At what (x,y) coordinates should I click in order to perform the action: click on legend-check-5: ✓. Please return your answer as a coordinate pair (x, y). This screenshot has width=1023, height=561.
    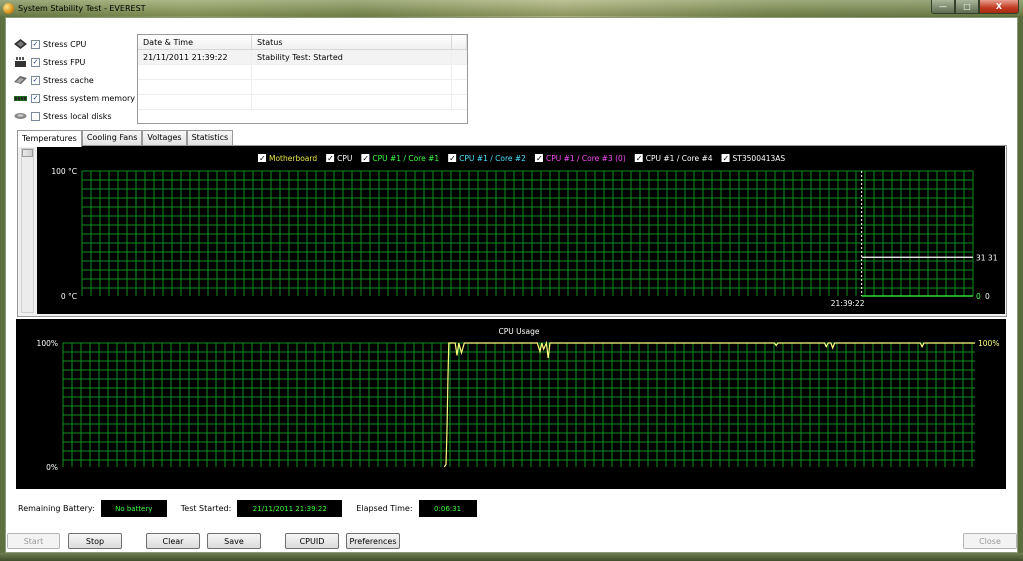
    Looking at the image, I should click on (639, 158).